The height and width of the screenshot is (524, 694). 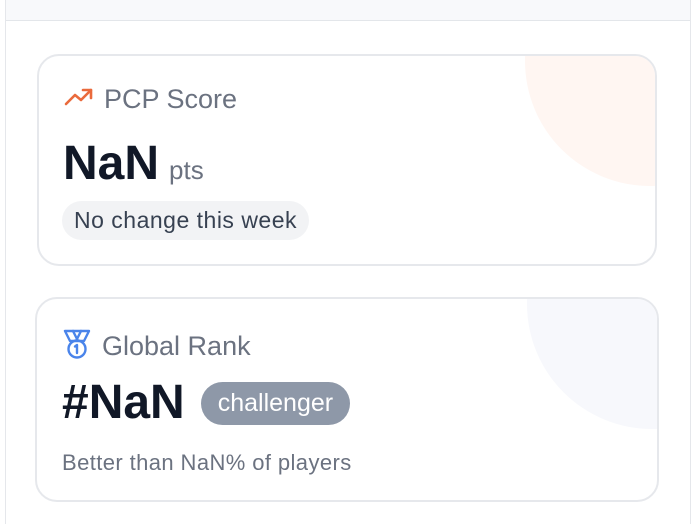 I want to click on pcp-score-label: PCP Score, so click(x=171, y=99).